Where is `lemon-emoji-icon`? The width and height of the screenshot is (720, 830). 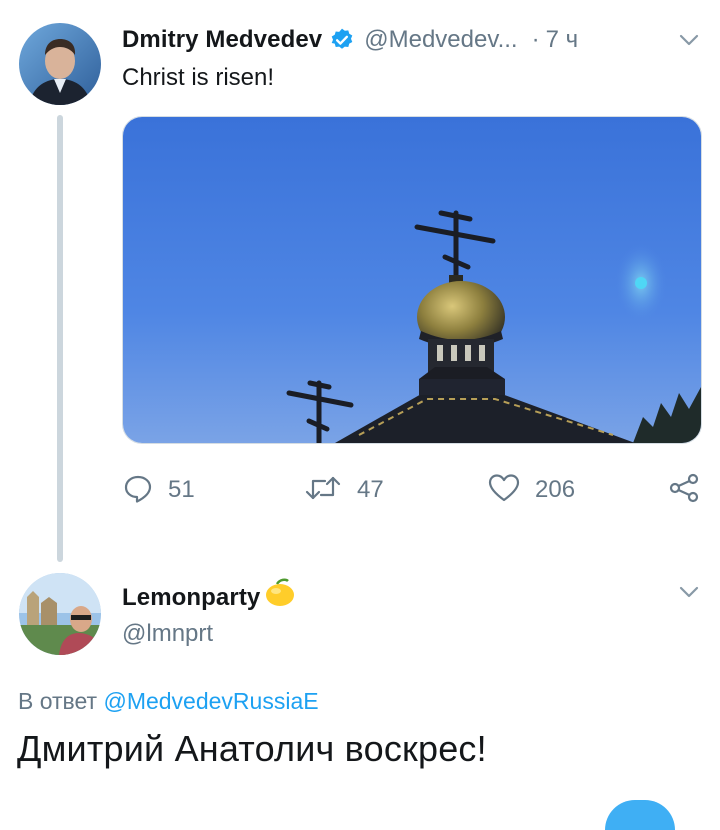 lemon-emoji-icon is located at coordinates (279, 595).